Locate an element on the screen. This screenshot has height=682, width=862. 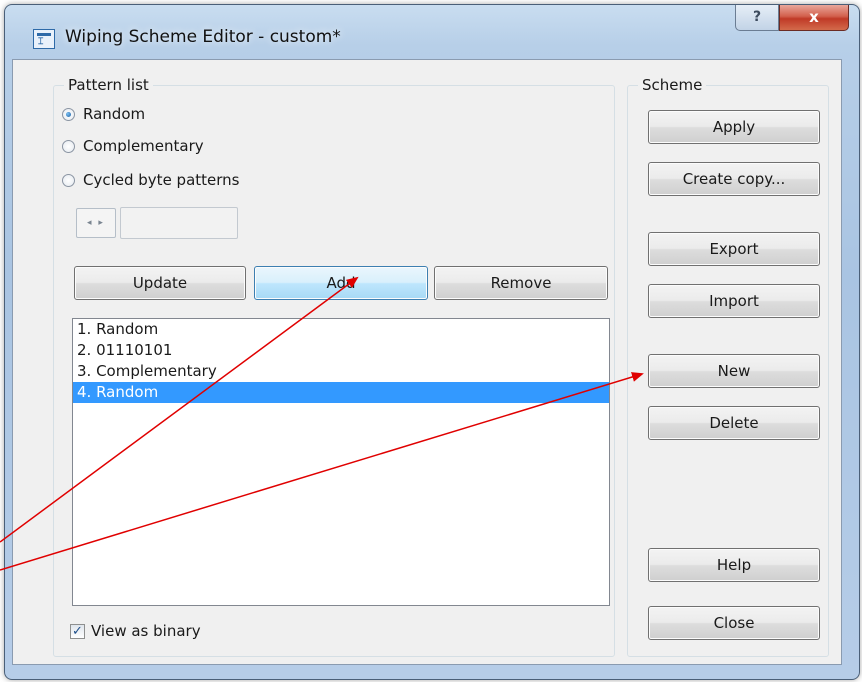
list-item: 2. 01110101 is located at coordinates (341, 350).